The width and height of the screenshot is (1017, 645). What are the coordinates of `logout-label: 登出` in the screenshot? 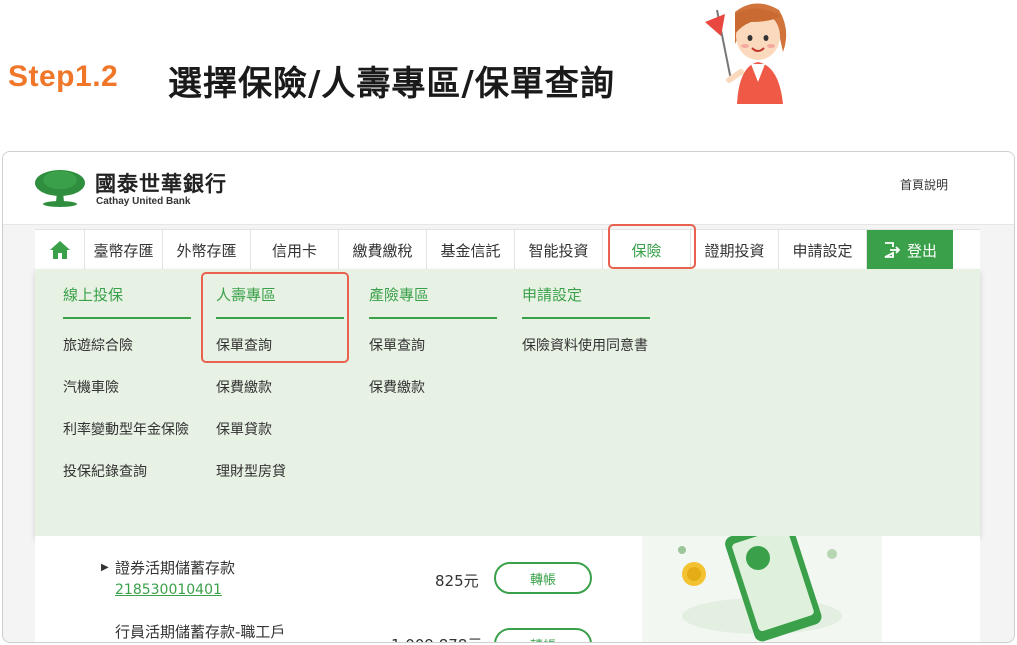 It's located at (921, 250).